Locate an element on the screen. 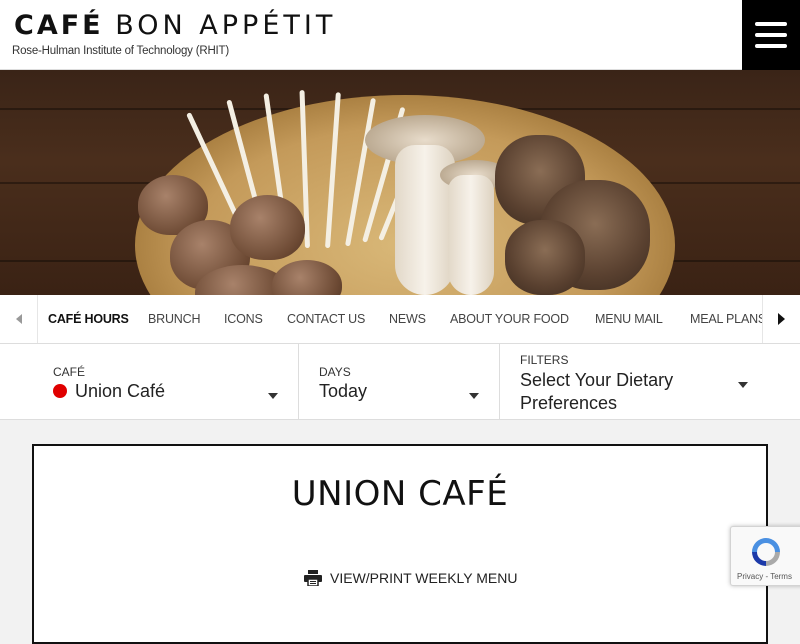  recaptcha-links: Privacy - Terms is located at coordinates (764, 576).